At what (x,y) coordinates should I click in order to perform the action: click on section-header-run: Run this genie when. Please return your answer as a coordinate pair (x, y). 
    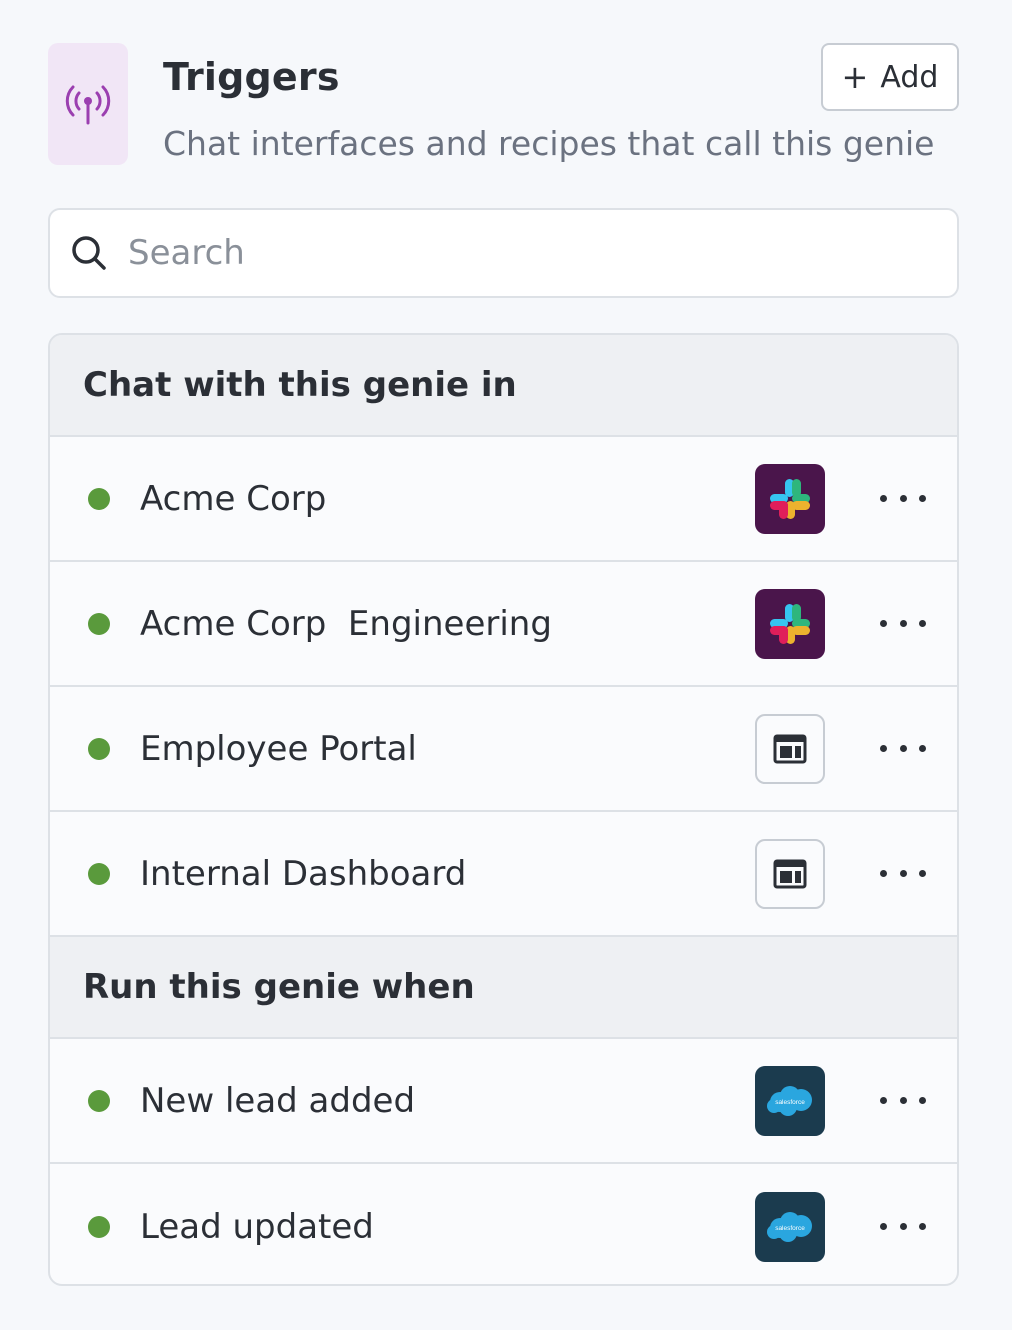
    Looking at the image, I should click on (503, 988).